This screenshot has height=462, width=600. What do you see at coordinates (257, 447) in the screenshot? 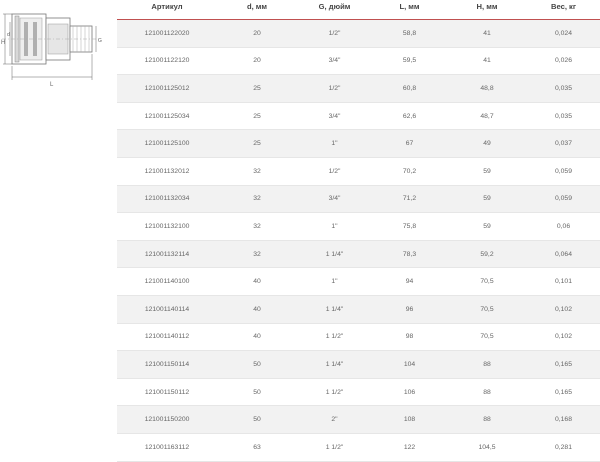
I see `cell-diameter: 63` at bounding box center [257, 447].